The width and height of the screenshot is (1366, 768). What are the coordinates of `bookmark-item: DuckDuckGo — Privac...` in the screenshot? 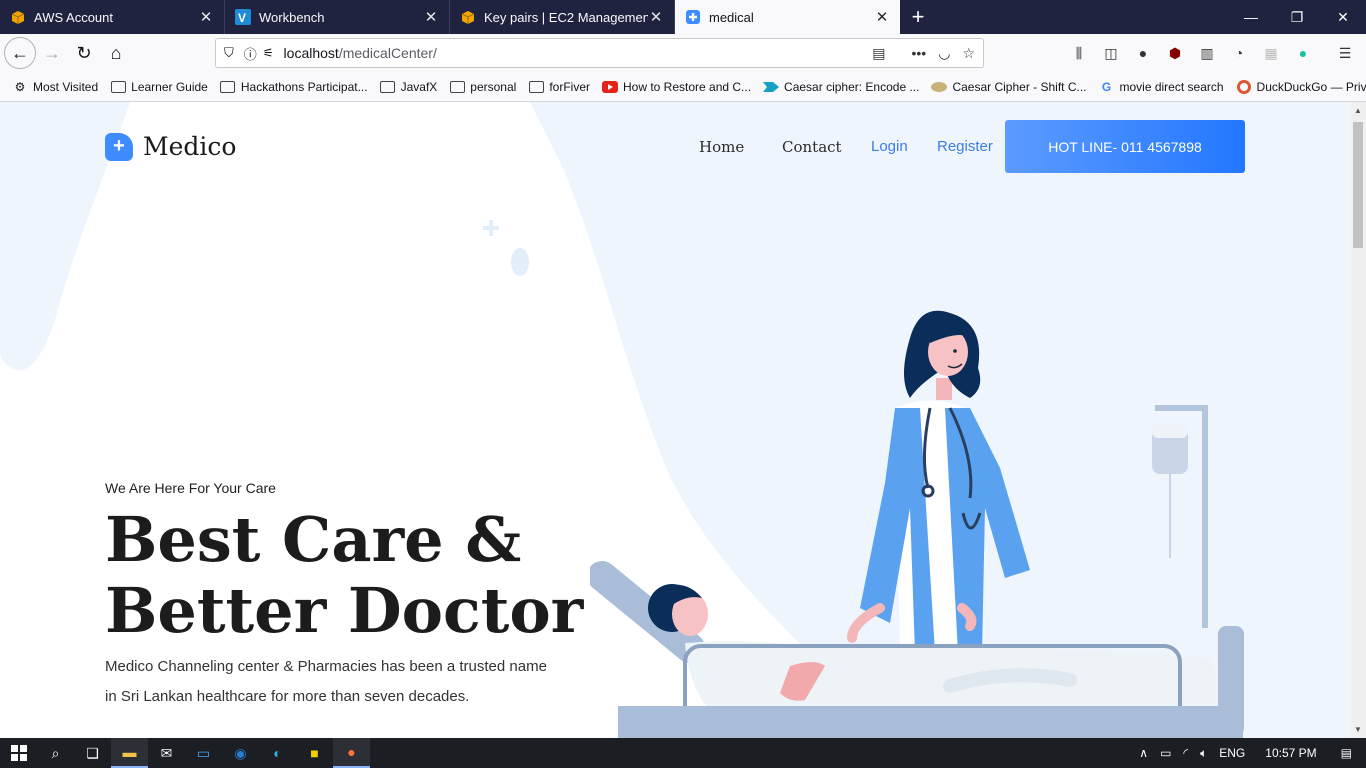 It's located at (1301, 86).